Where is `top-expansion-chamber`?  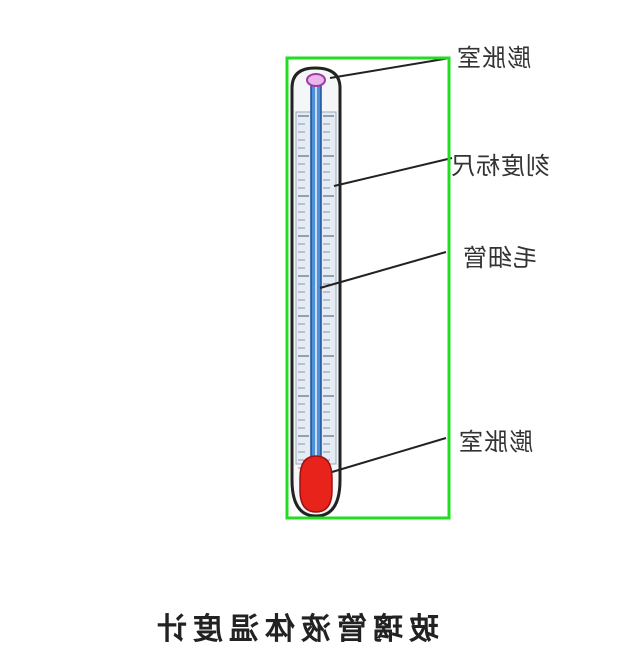 top-expansion-chamber is located at coordinates (316, 80).